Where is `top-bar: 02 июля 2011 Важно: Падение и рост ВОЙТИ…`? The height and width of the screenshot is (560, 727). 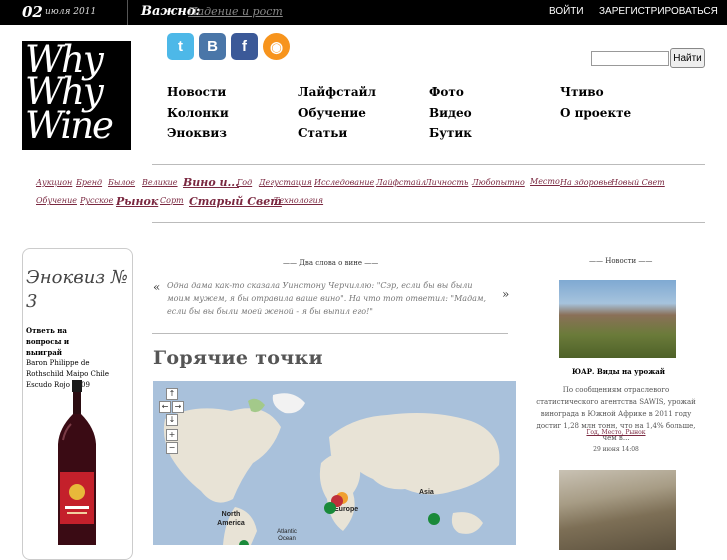 top-bar: 02 июля 2011 Важно: Падение и рост ВОЙТИ… is located at coordinates (363, 12).